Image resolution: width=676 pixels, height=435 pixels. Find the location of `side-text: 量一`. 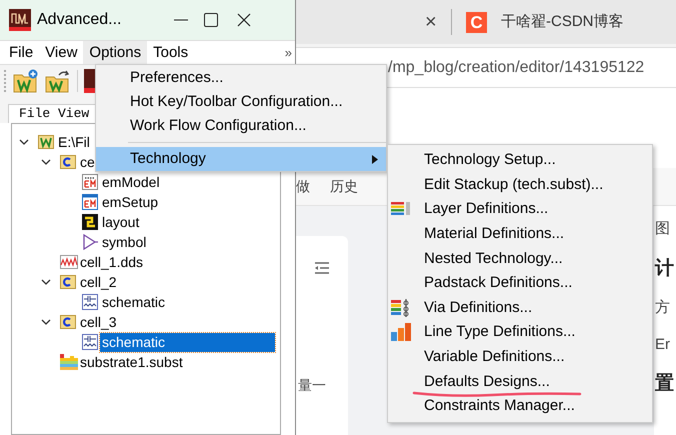

side-text: 量一 is located at coordinates (311, 385).